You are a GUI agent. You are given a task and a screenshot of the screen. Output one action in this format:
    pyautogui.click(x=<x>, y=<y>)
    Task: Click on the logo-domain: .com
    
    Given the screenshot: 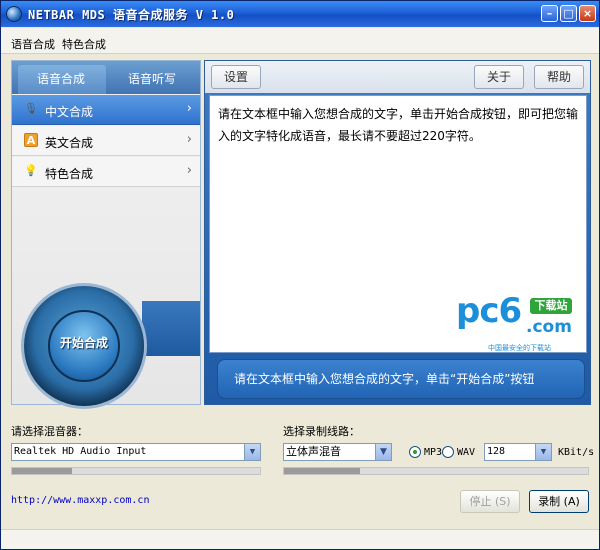 What is the action you would take?
    pyautogui.click(x=549, y=327)
    